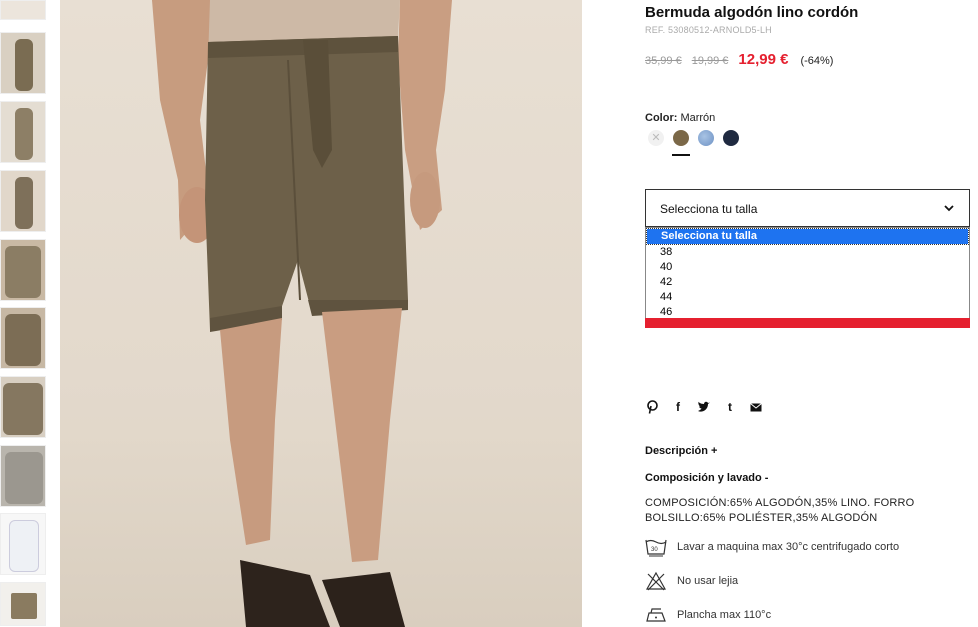  I want to click on color-swatch-light-blue, so click(706, 138).